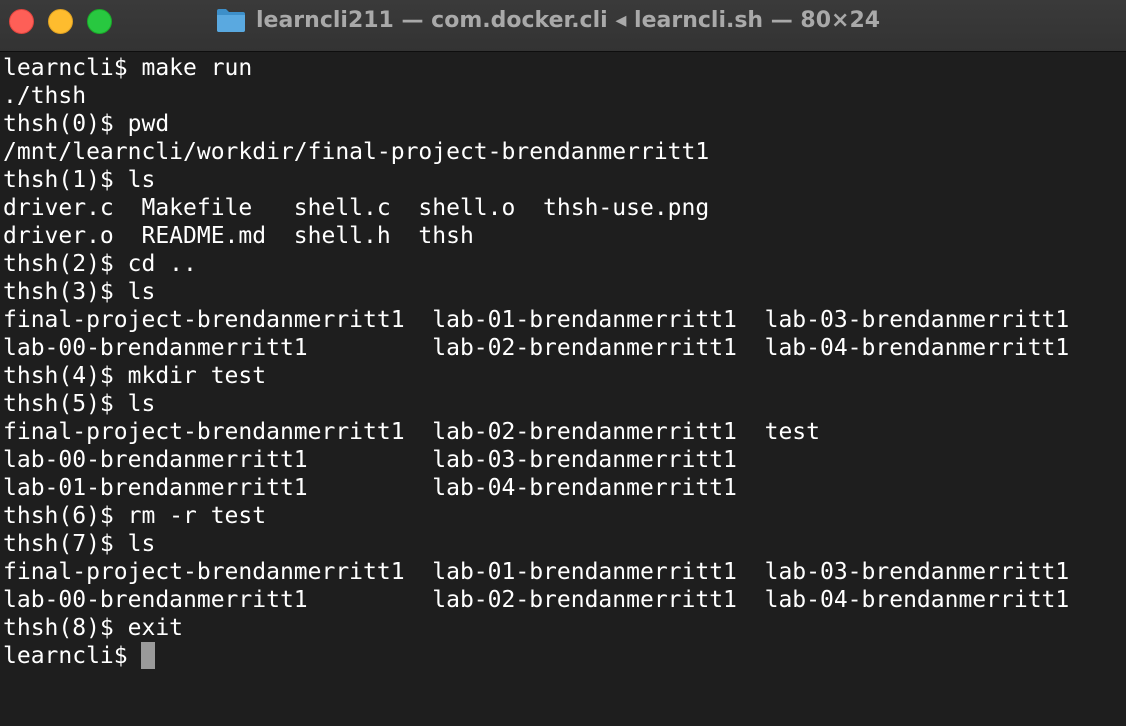 The height and width of the screenshot is (726, 1126). Describe the element at coordinates (238, 236) in the screenshot. I see `terminal-line: driver.o README.md shell.h thsh` at that location.